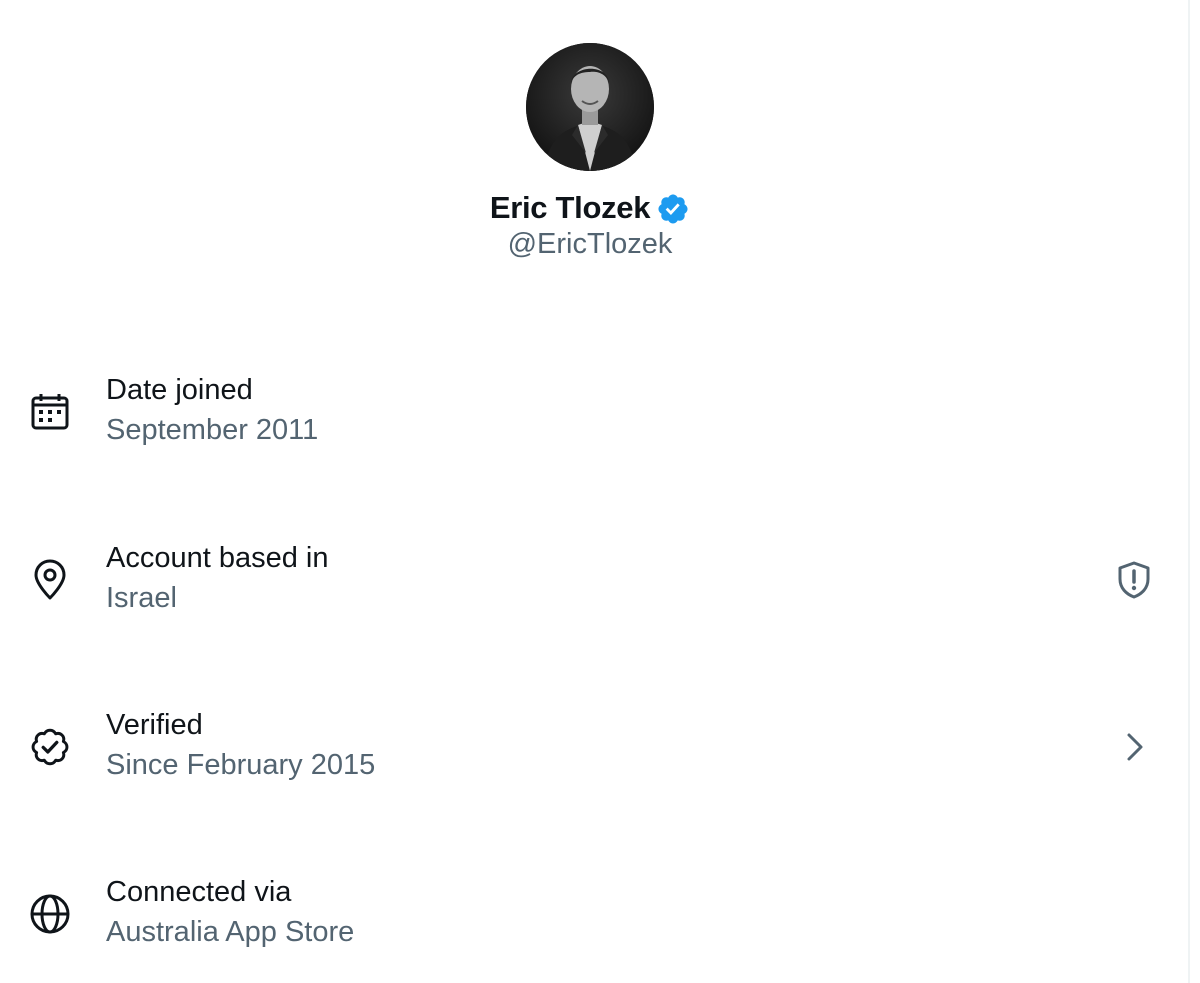  I want to click on about-row-account-based-in: Account based in Israel, so click(590, 578).